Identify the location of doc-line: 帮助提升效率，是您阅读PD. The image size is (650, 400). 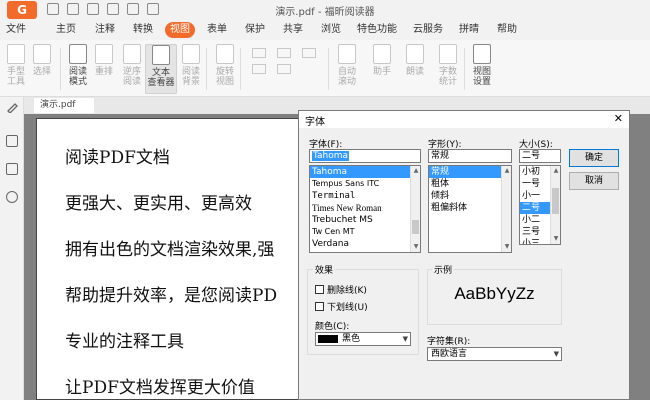
(171, 296).